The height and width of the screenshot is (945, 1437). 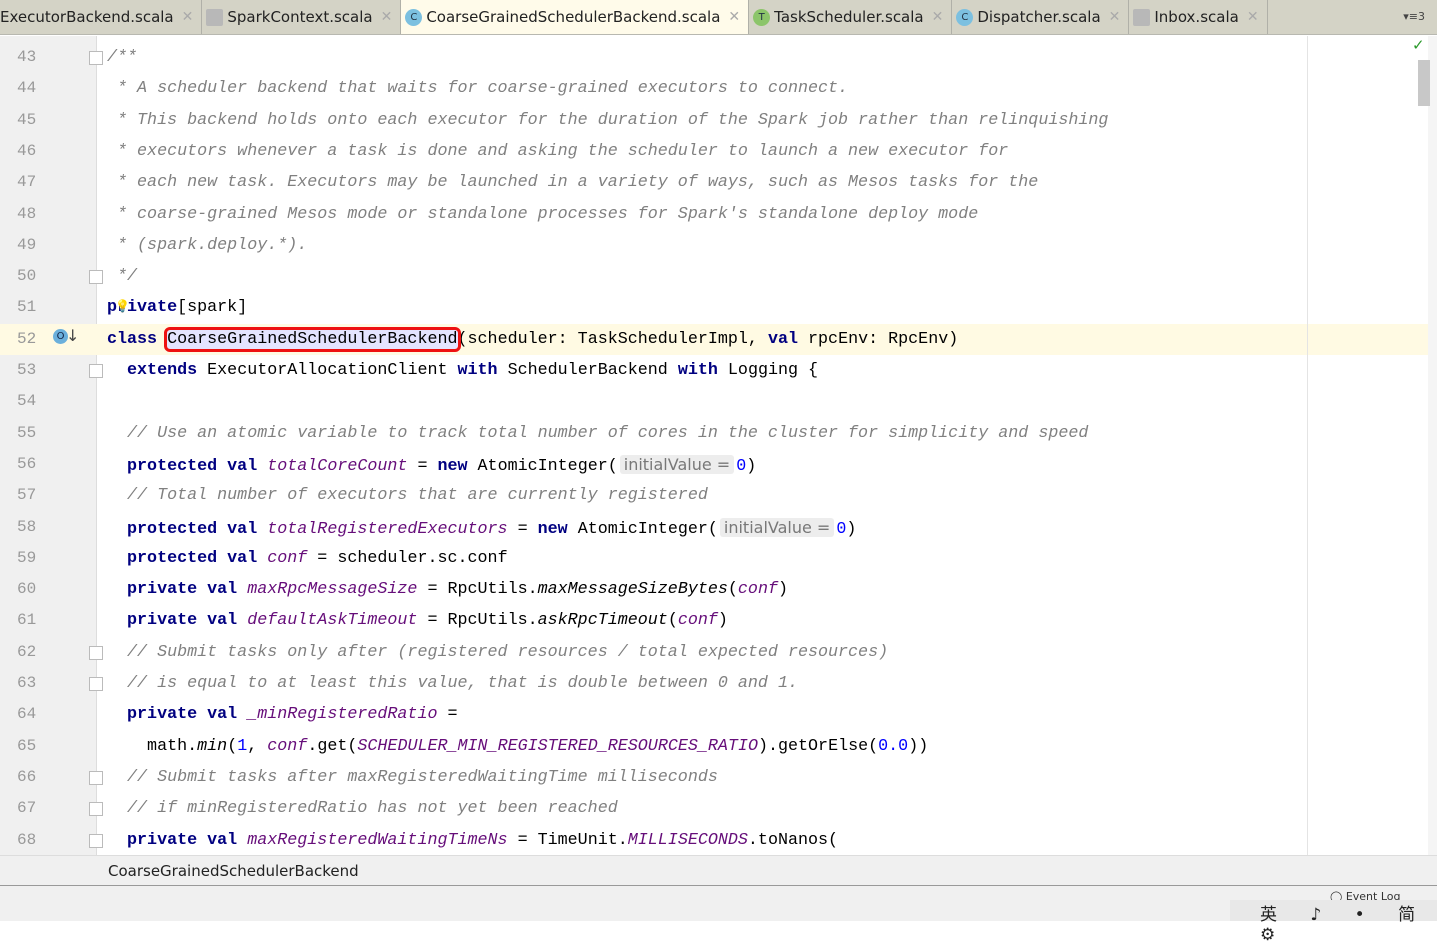 I want to click on scala-file-icon, so click(x=1142, y=17).